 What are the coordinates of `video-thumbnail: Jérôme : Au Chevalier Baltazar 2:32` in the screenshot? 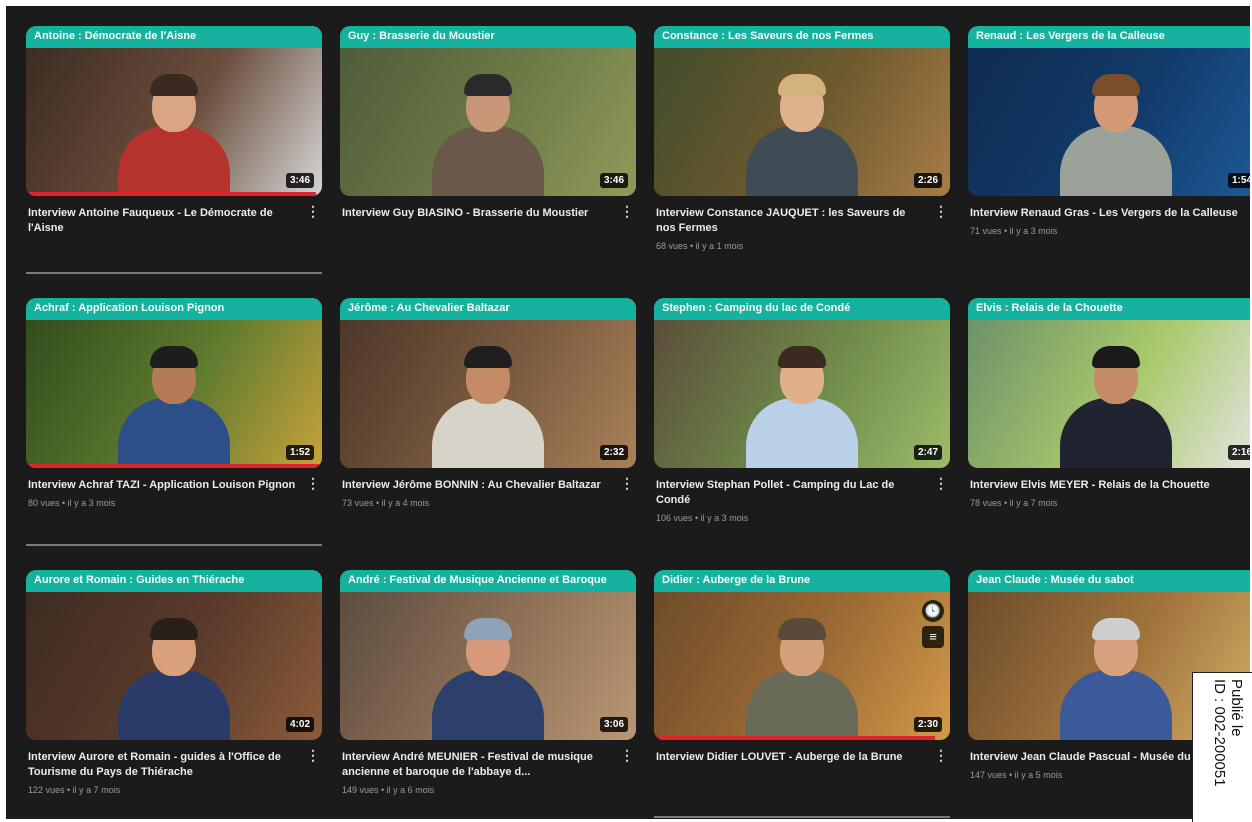 It's located at (488, 383).